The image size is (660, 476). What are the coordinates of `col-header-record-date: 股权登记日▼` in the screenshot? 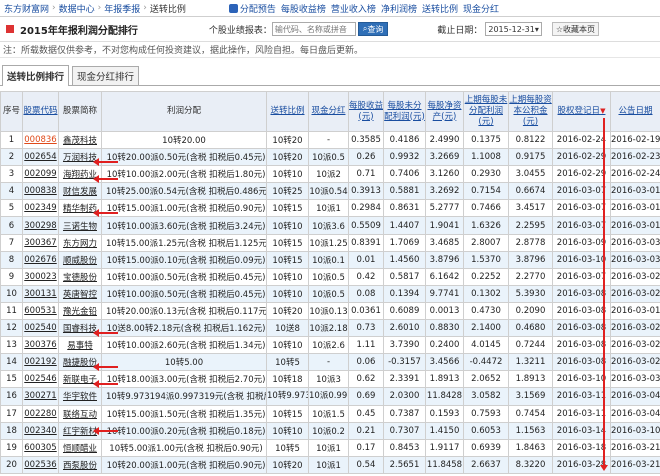 It's located at (581, 111).